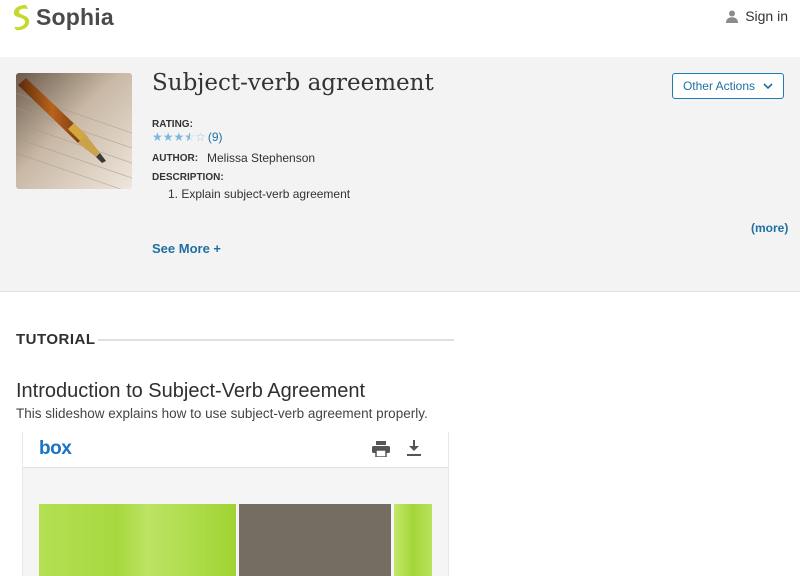  What do you see at coordinates (315, 540) in the screenshot?
I see `slide-gray-panel` at bounding box center [315, 540].